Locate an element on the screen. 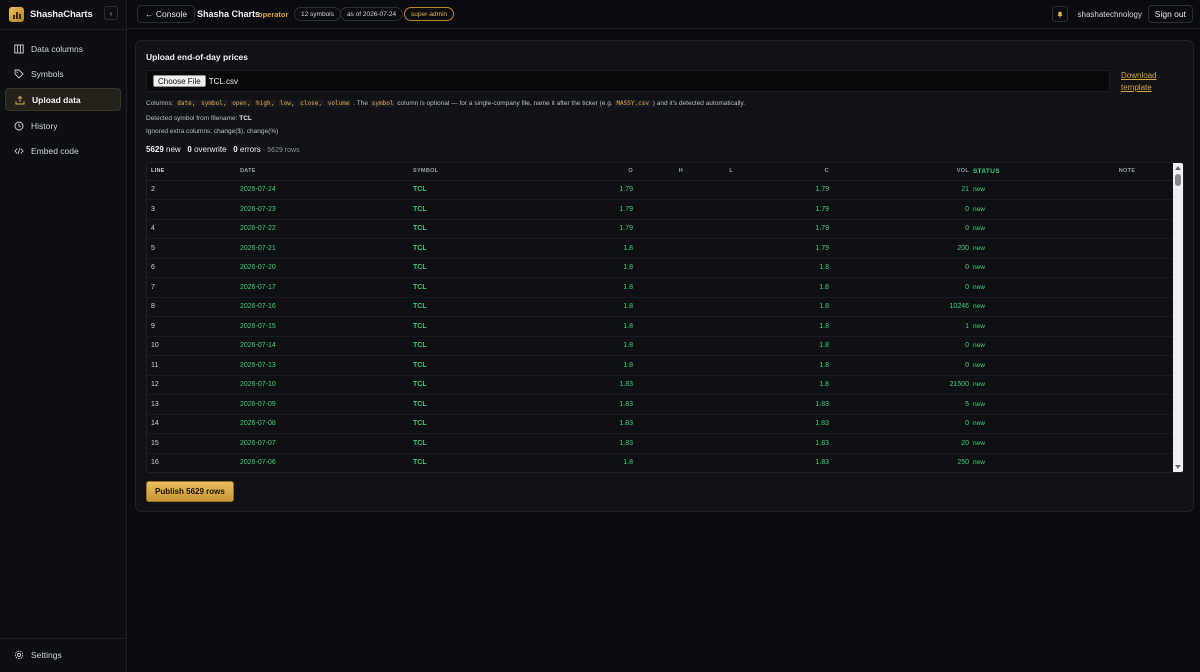 The height and width of the screenshot is (672, 1200). open-cell: 1.83 is located at coordinates (588, 404).